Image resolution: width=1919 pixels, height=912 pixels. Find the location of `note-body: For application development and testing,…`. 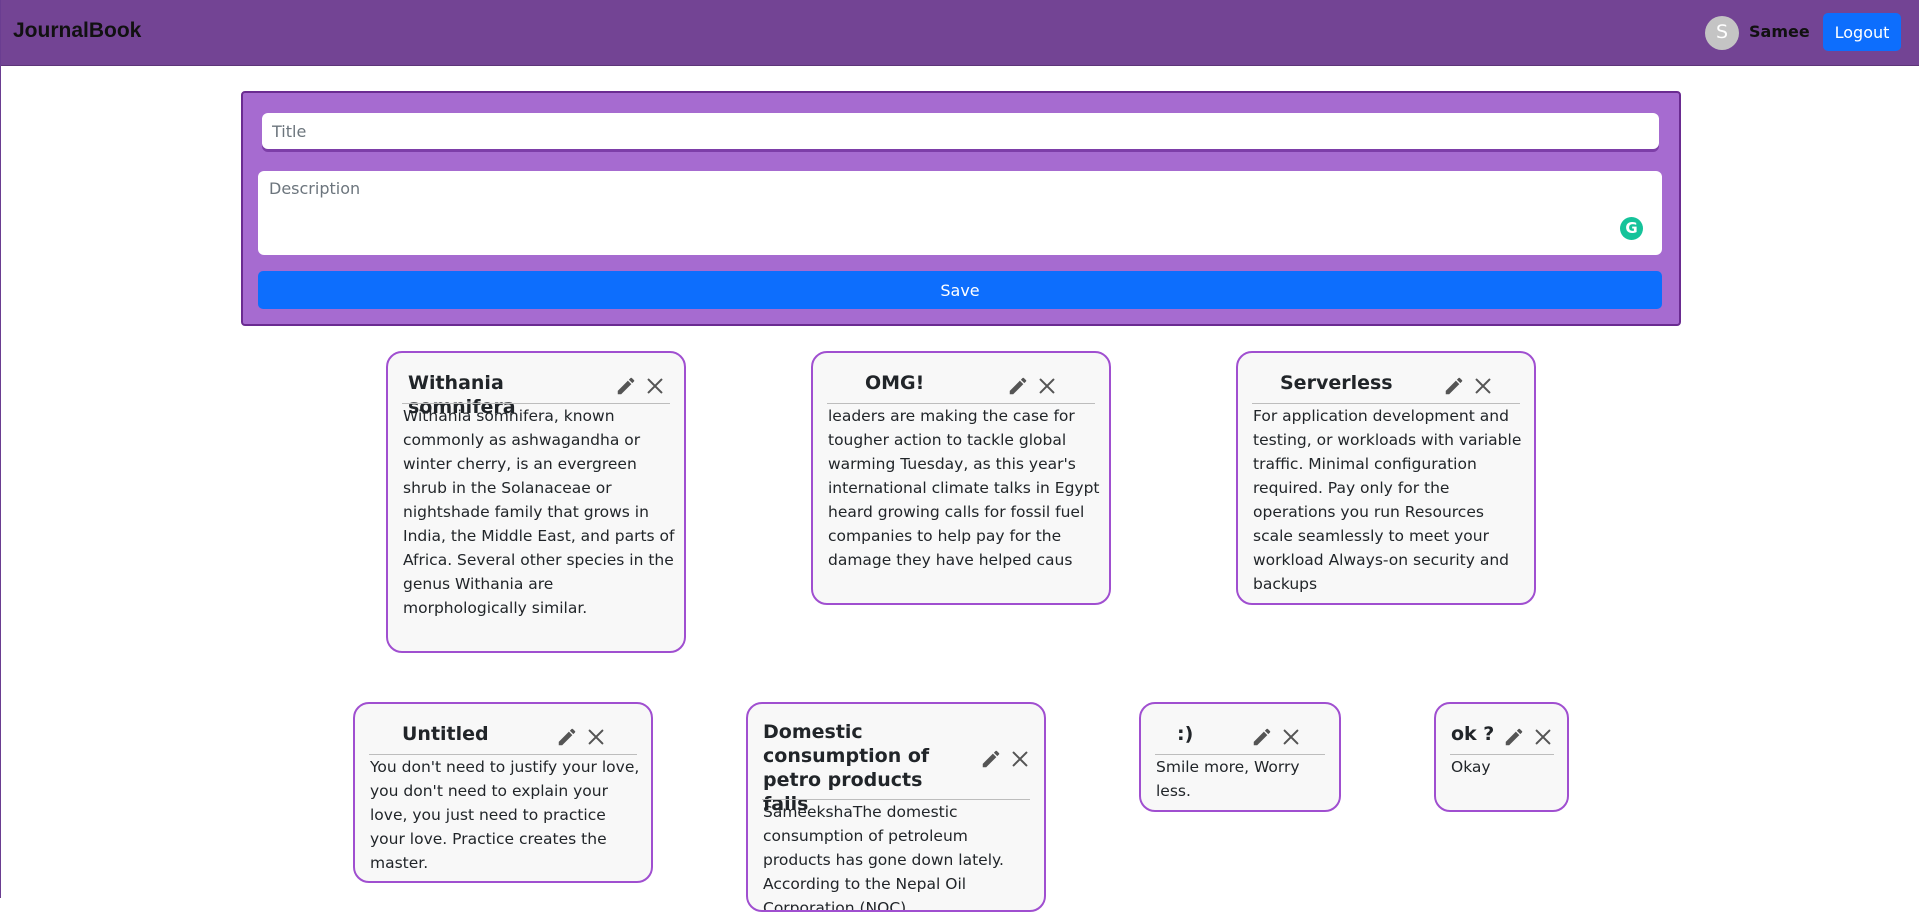

note-body: For application development and testing,… is located at coordinates (1387, 500).